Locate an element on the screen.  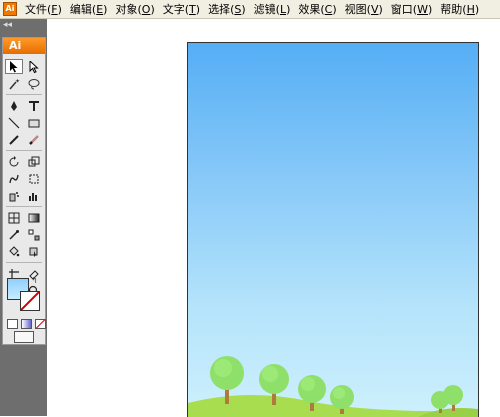
menu-view-label: 视图 is located at coordinates (355, 9).